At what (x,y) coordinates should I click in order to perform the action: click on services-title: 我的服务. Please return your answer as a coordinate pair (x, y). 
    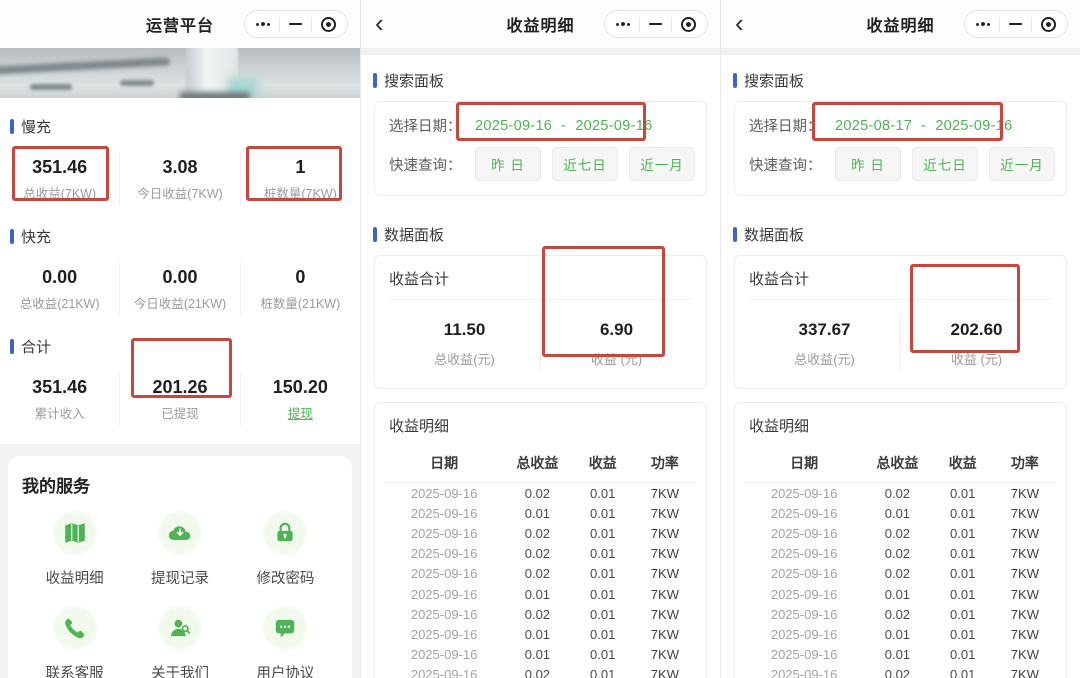
    Looking at the image, I should click on (56, 486).